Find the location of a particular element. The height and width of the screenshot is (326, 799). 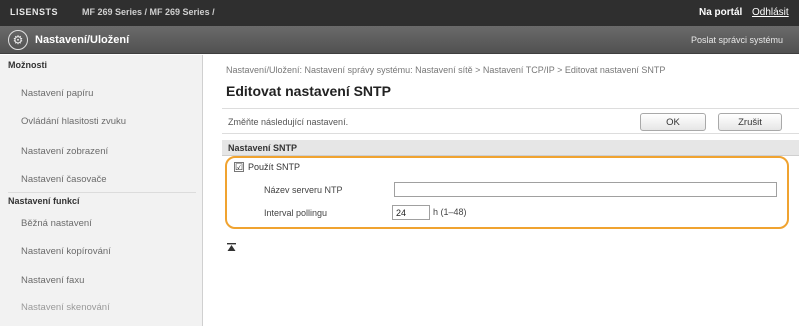

ok-button: OK is located at coordinates (673, 122).